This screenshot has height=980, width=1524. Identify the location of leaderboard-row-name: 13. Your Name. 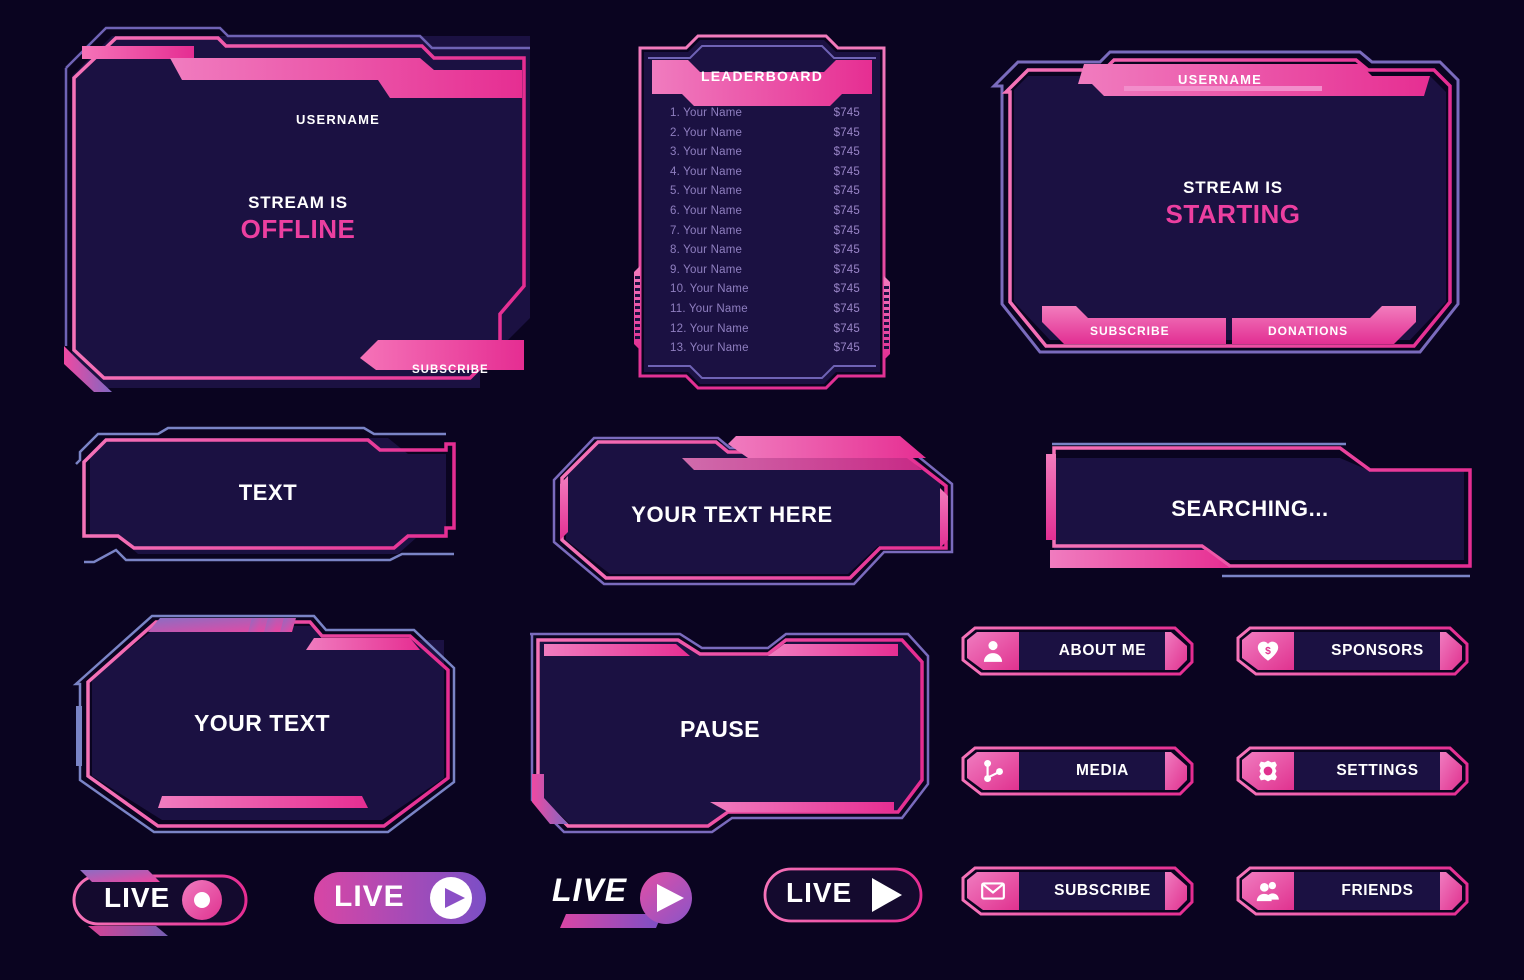
(709, 348).